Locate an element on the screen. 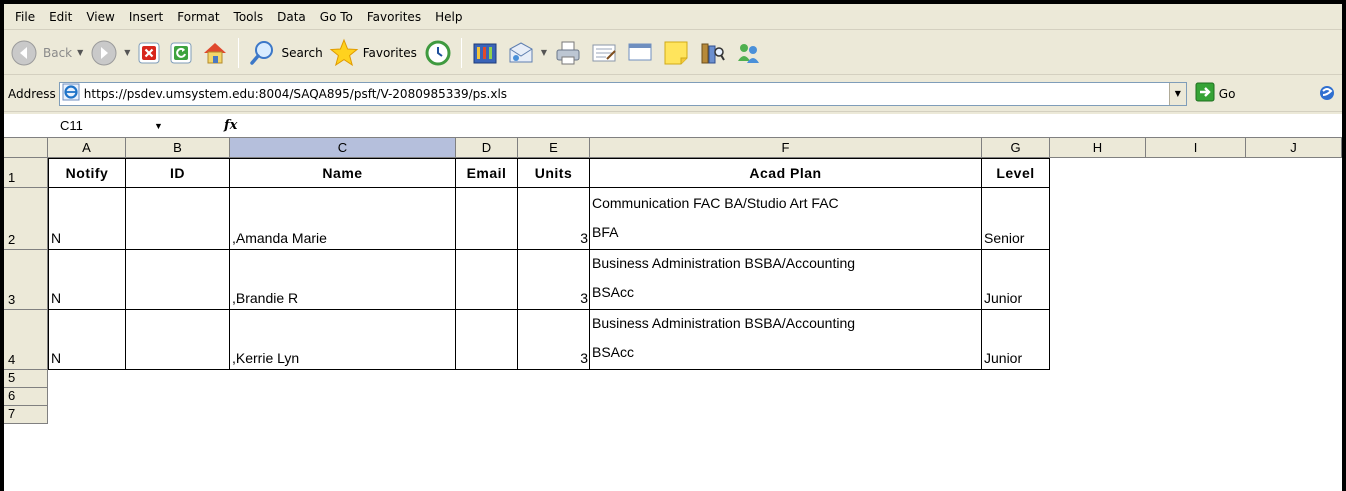 The height and width of the screenshot is (491, 1346). print-button is located at coordinates (568, 53).